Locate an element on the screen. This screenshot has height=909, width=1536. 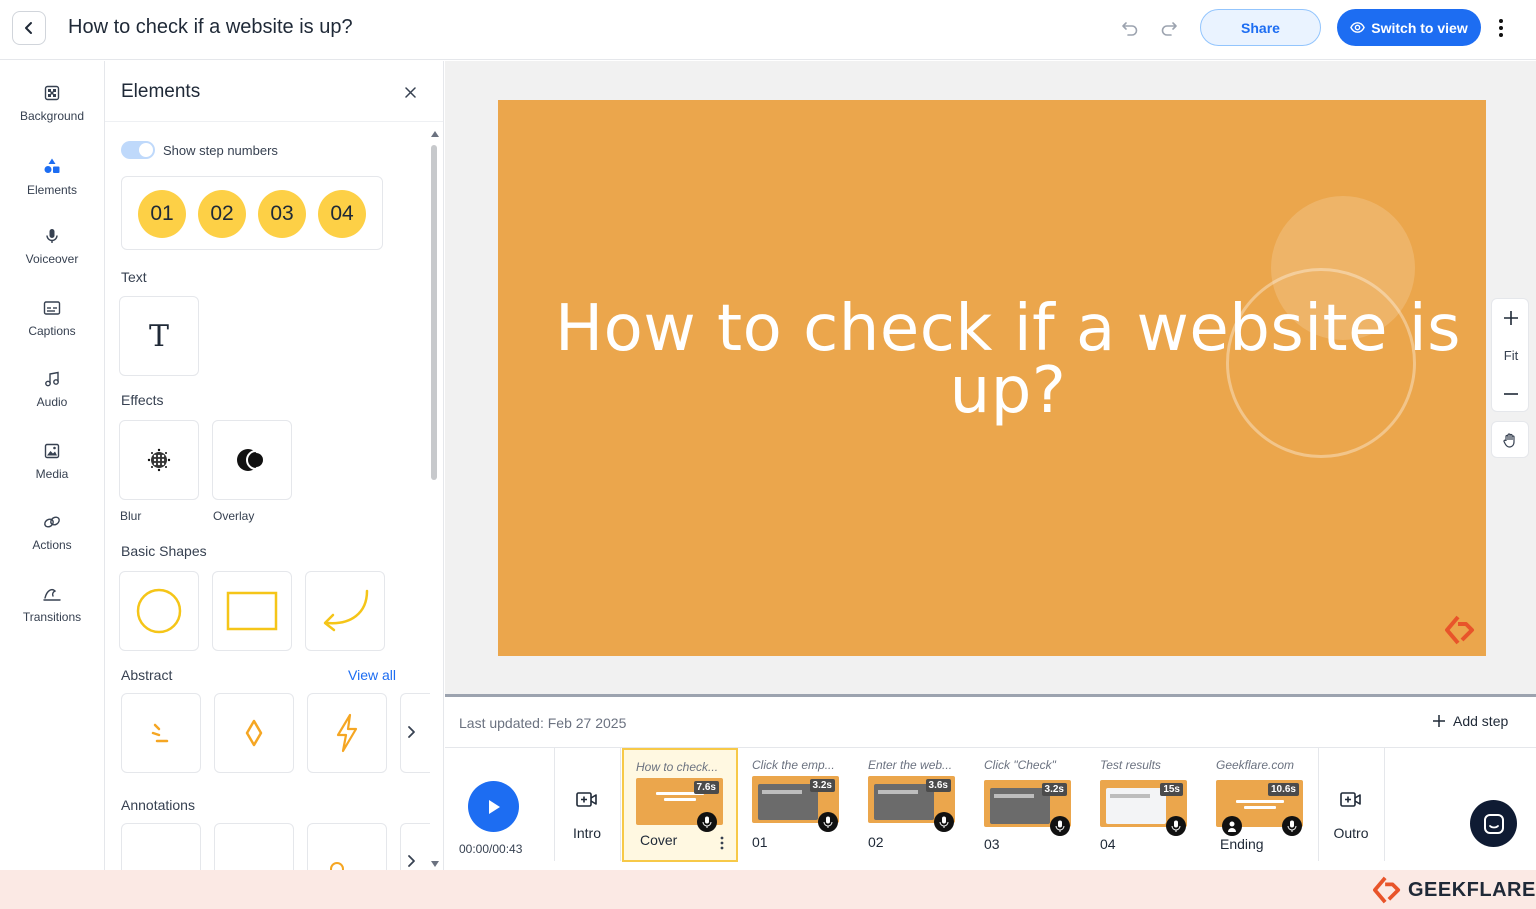
section-label-effects: Effects is located at coordinates (142, 400).